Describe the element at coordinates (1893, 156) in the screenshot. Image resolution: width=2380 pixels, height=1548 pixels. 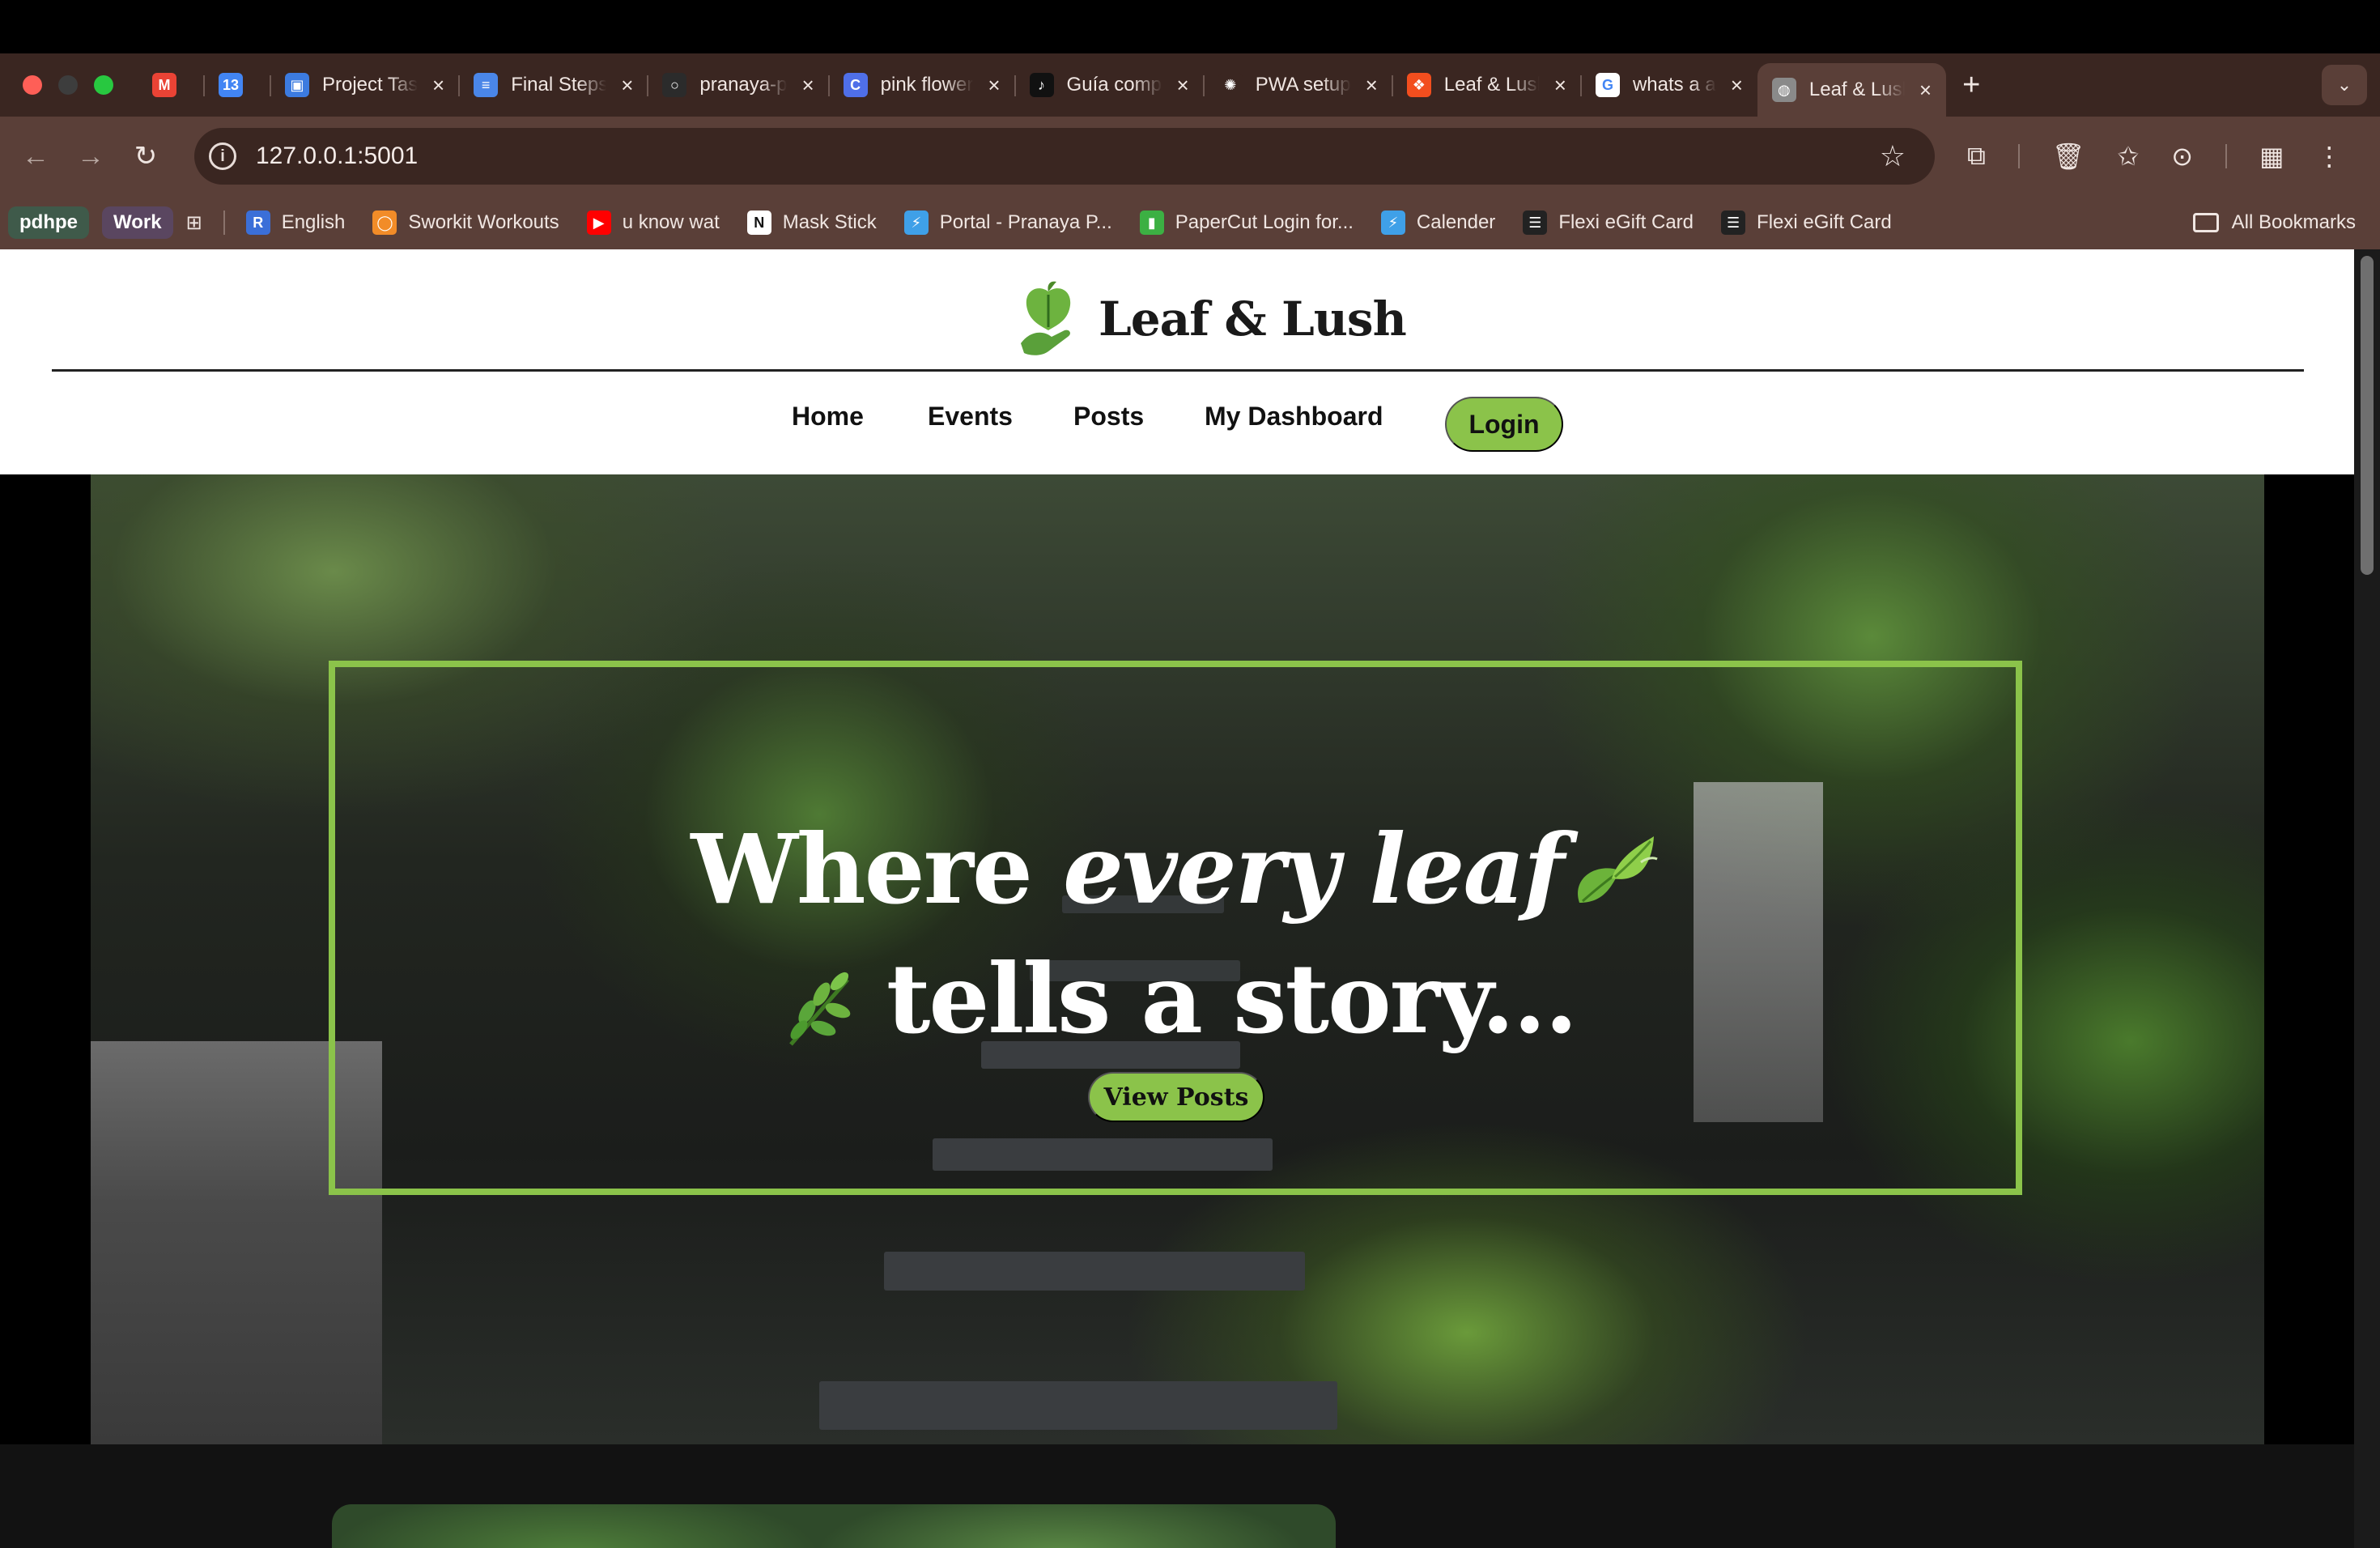
I see `bookmark-star-icon: ☆` at that location.